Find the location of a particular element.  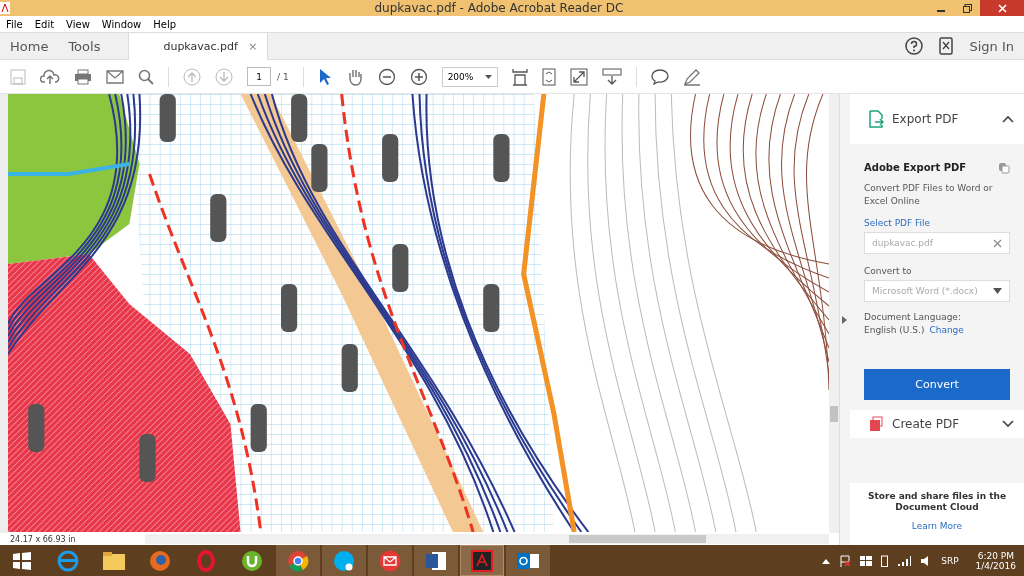

document-tab: dupkavac.pdf × is located at coordinates (198, 46).